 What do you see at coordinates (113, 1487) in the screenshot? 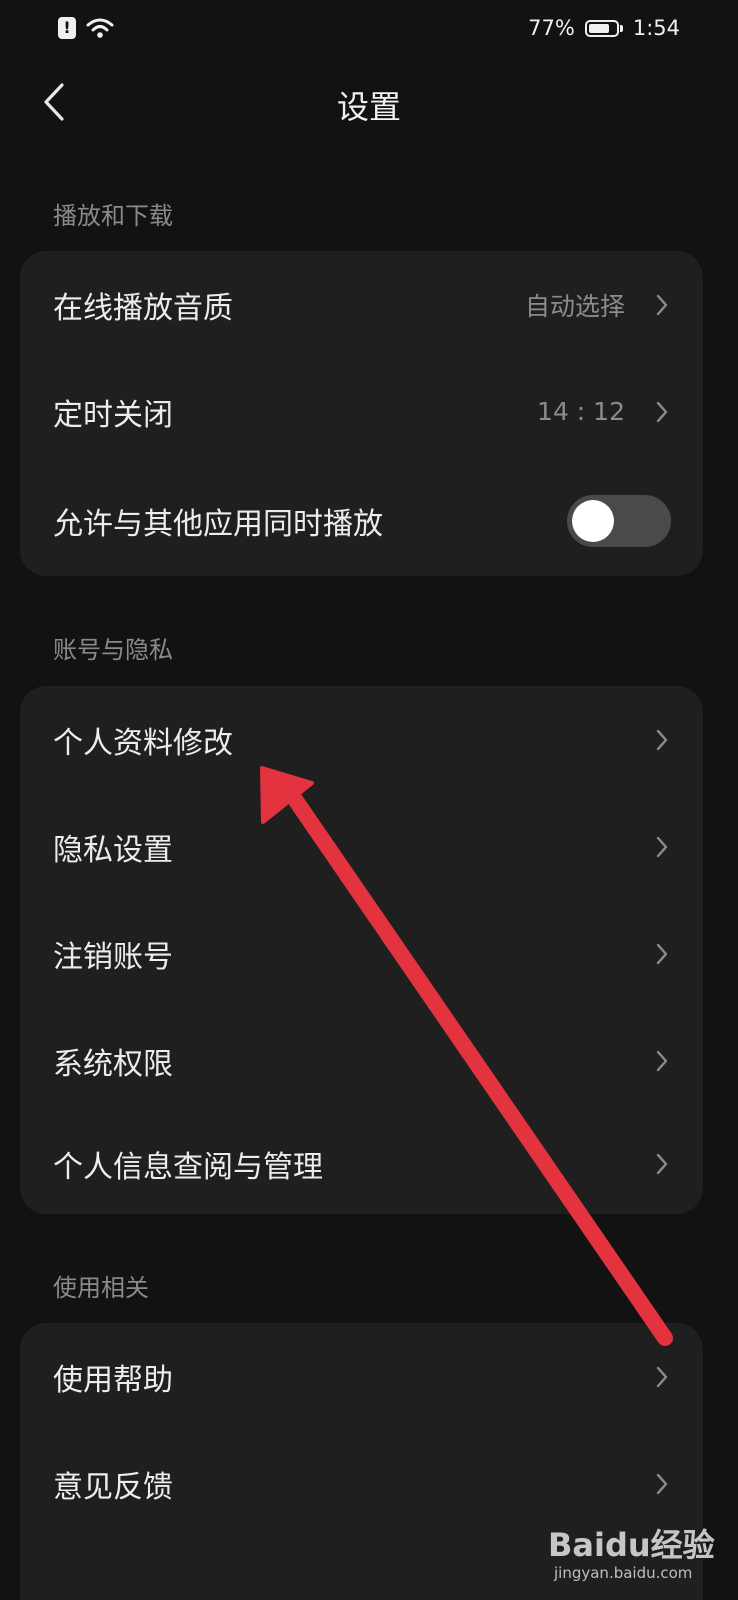
I see `row-label: 意见反馈` at bounding box center [113, 1487].